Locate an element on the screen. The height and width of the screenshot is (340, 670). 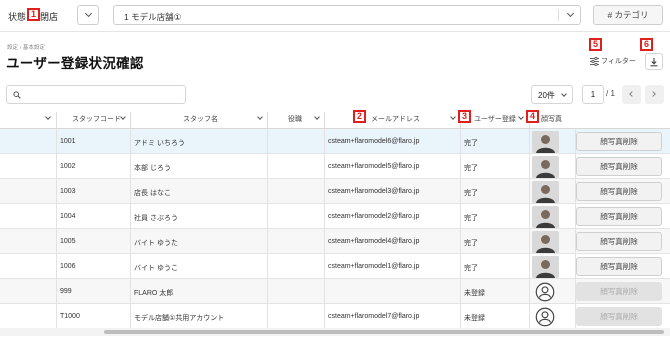
download-icon is located at coordinates (654, 62).